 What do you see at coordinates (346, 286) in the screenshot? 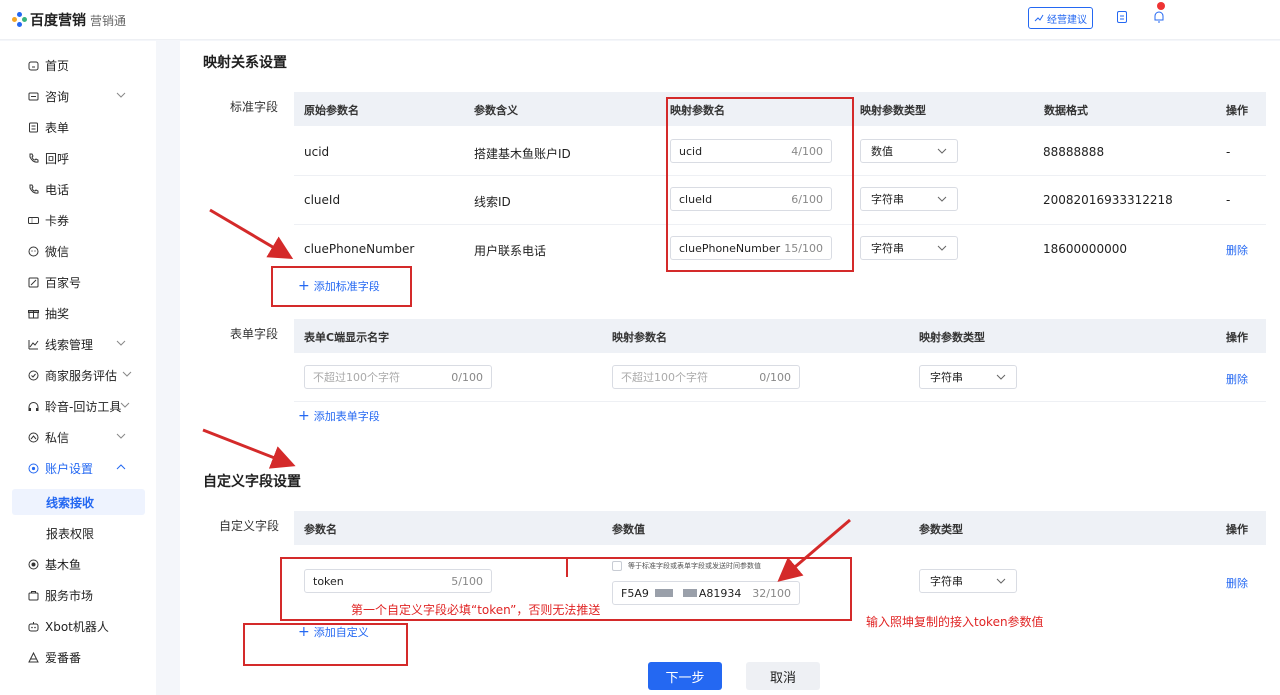
I see `add-standard-field-label: 添加标准字段` at bounding box center [346, 286].